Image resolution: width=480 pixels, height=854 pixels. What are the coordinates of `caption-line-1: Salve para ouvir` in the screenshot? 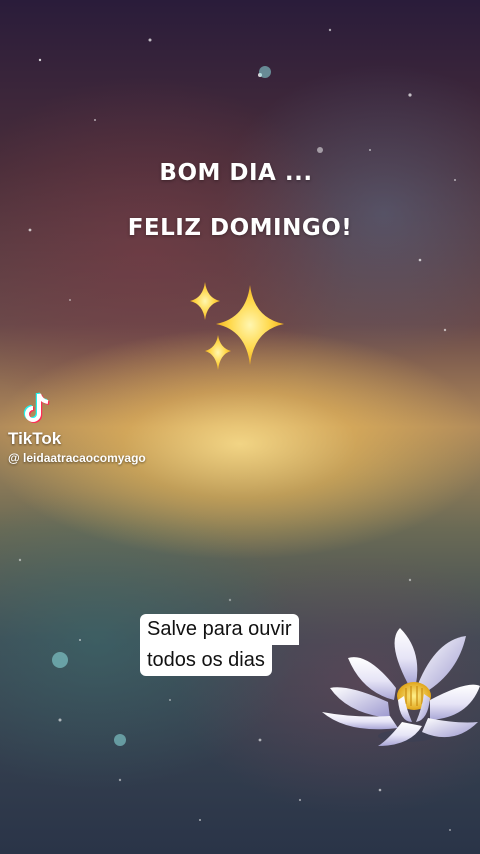 It's located at (219, 629).